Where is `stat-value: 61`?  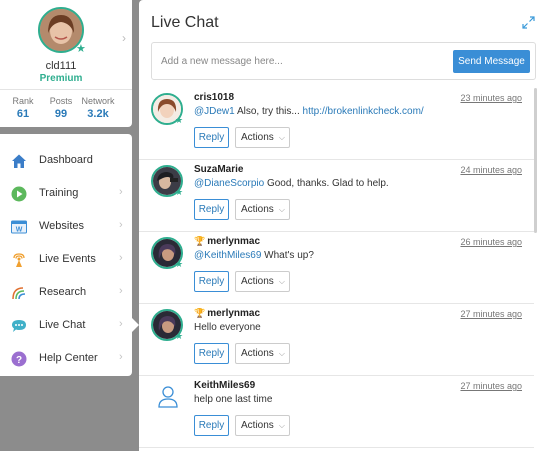 stat-value: 61 is located at coordinates (23, 114).